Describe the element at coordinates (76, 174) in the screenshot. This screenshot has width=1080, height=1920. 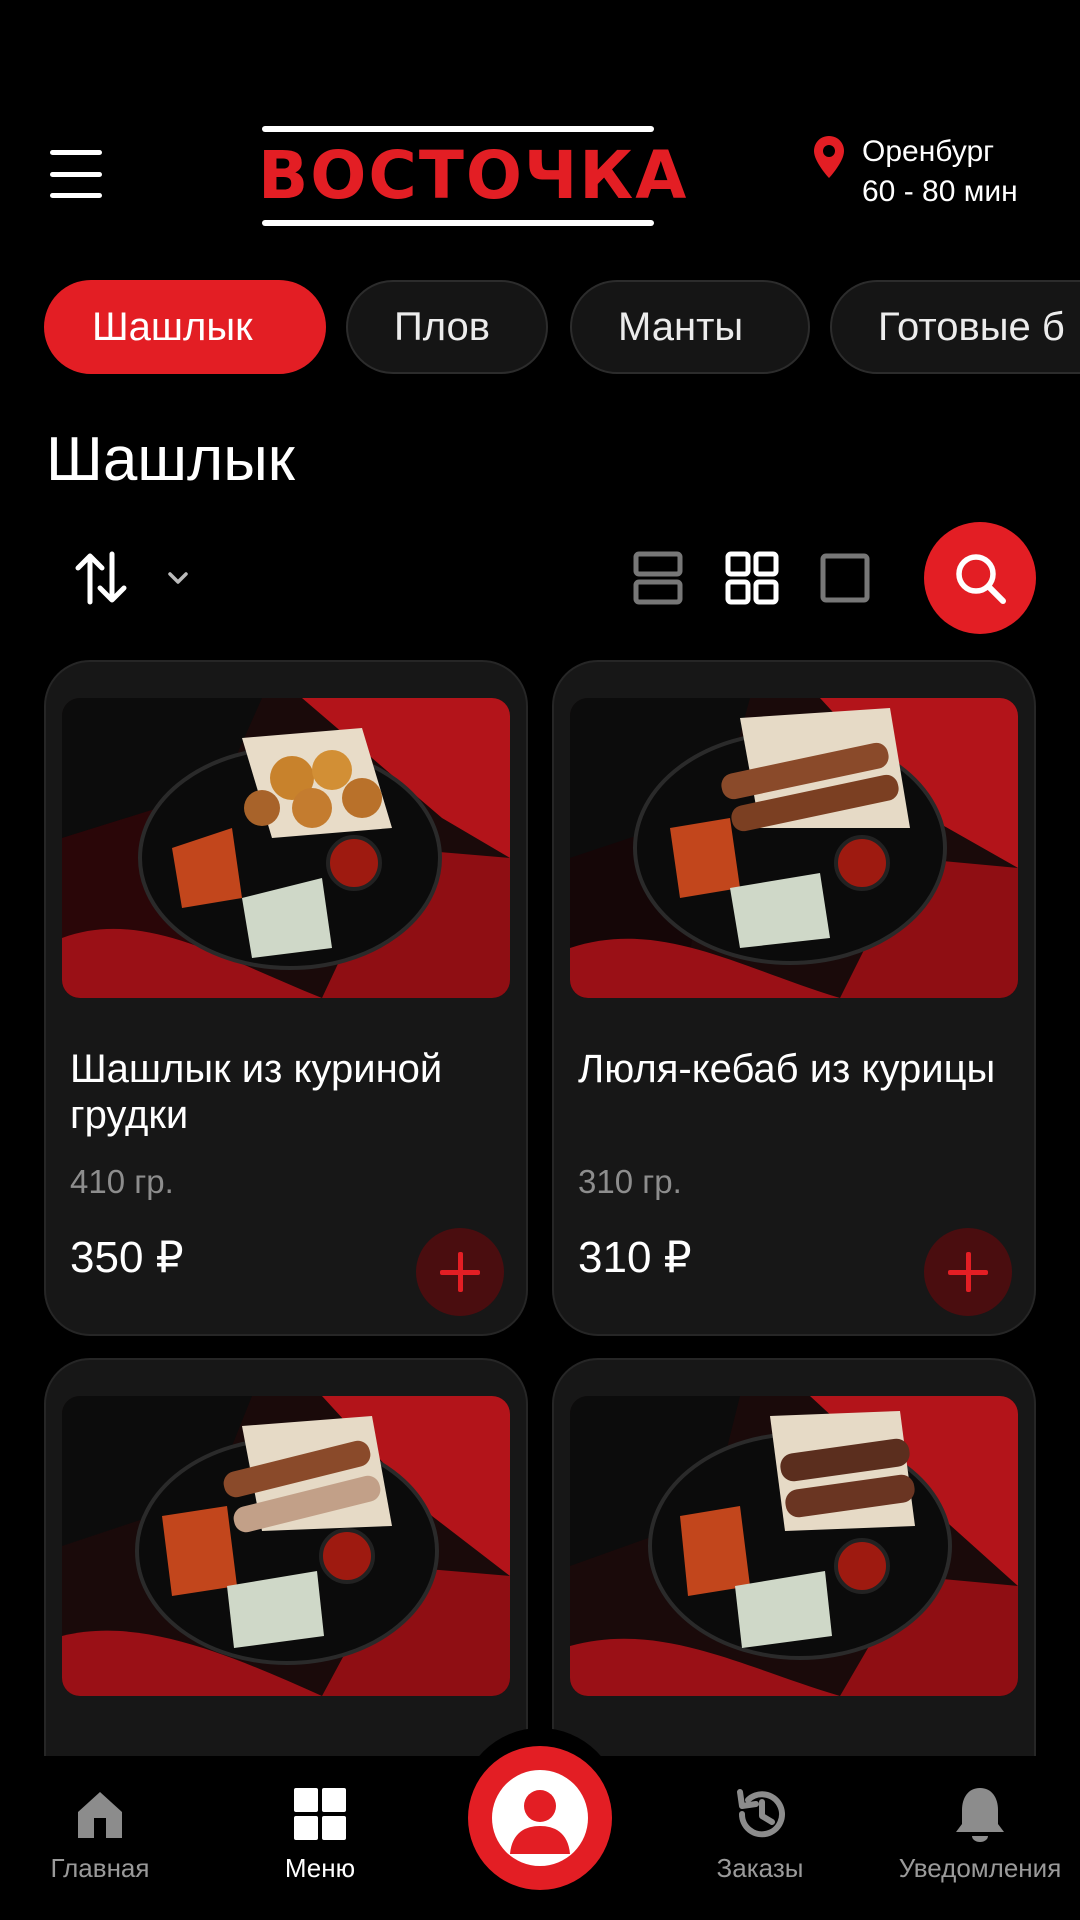
I see `hamburger-menu-icon` at that location.